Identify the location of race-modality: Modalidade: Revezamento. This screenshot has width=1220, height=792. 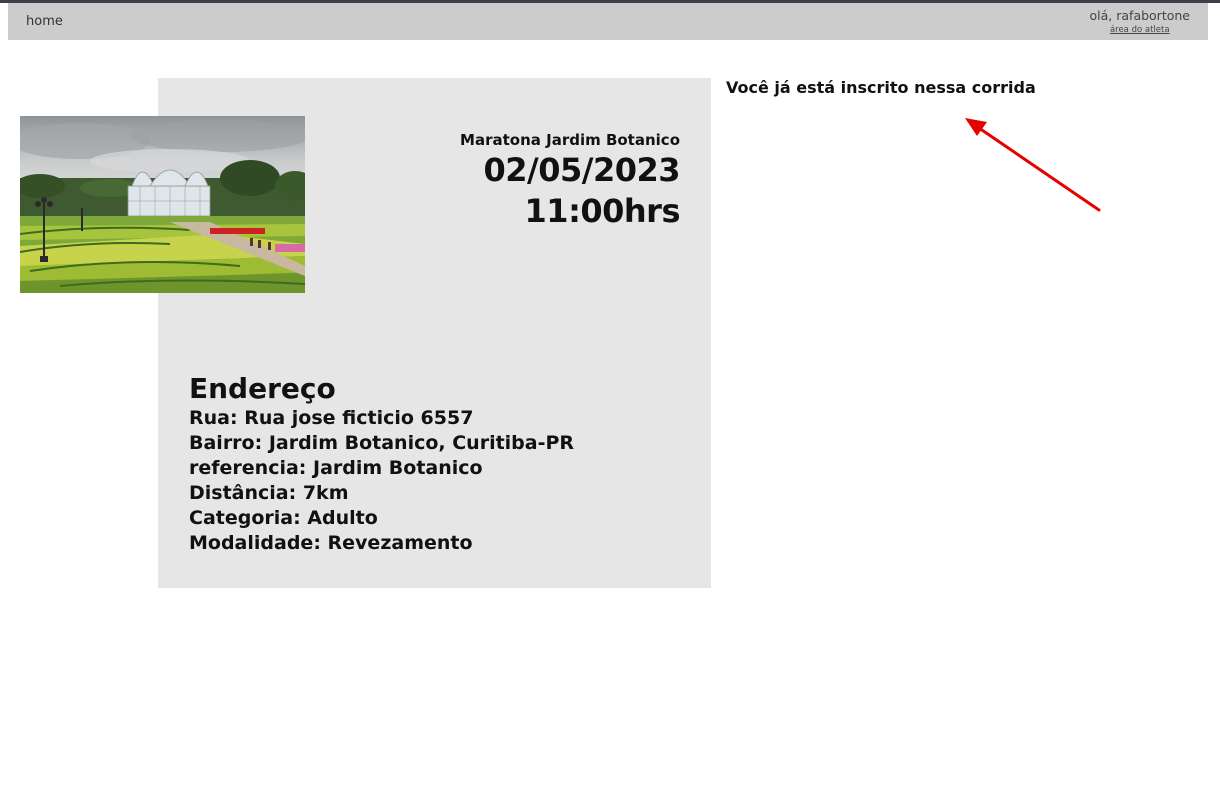
(331, 543).